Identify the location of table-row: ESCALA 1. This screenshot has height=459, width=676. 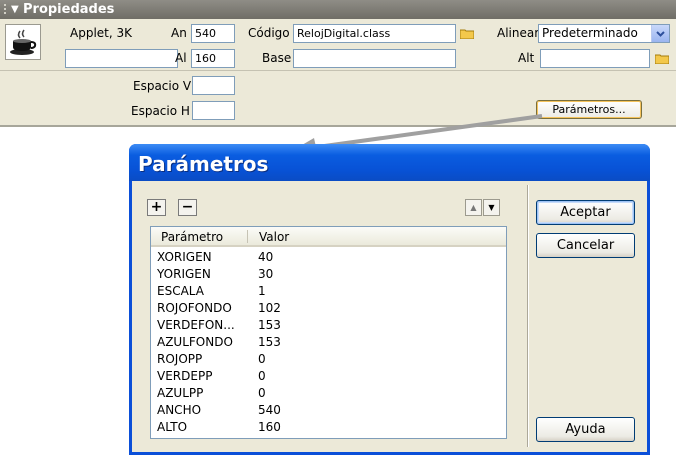
(328, 291).